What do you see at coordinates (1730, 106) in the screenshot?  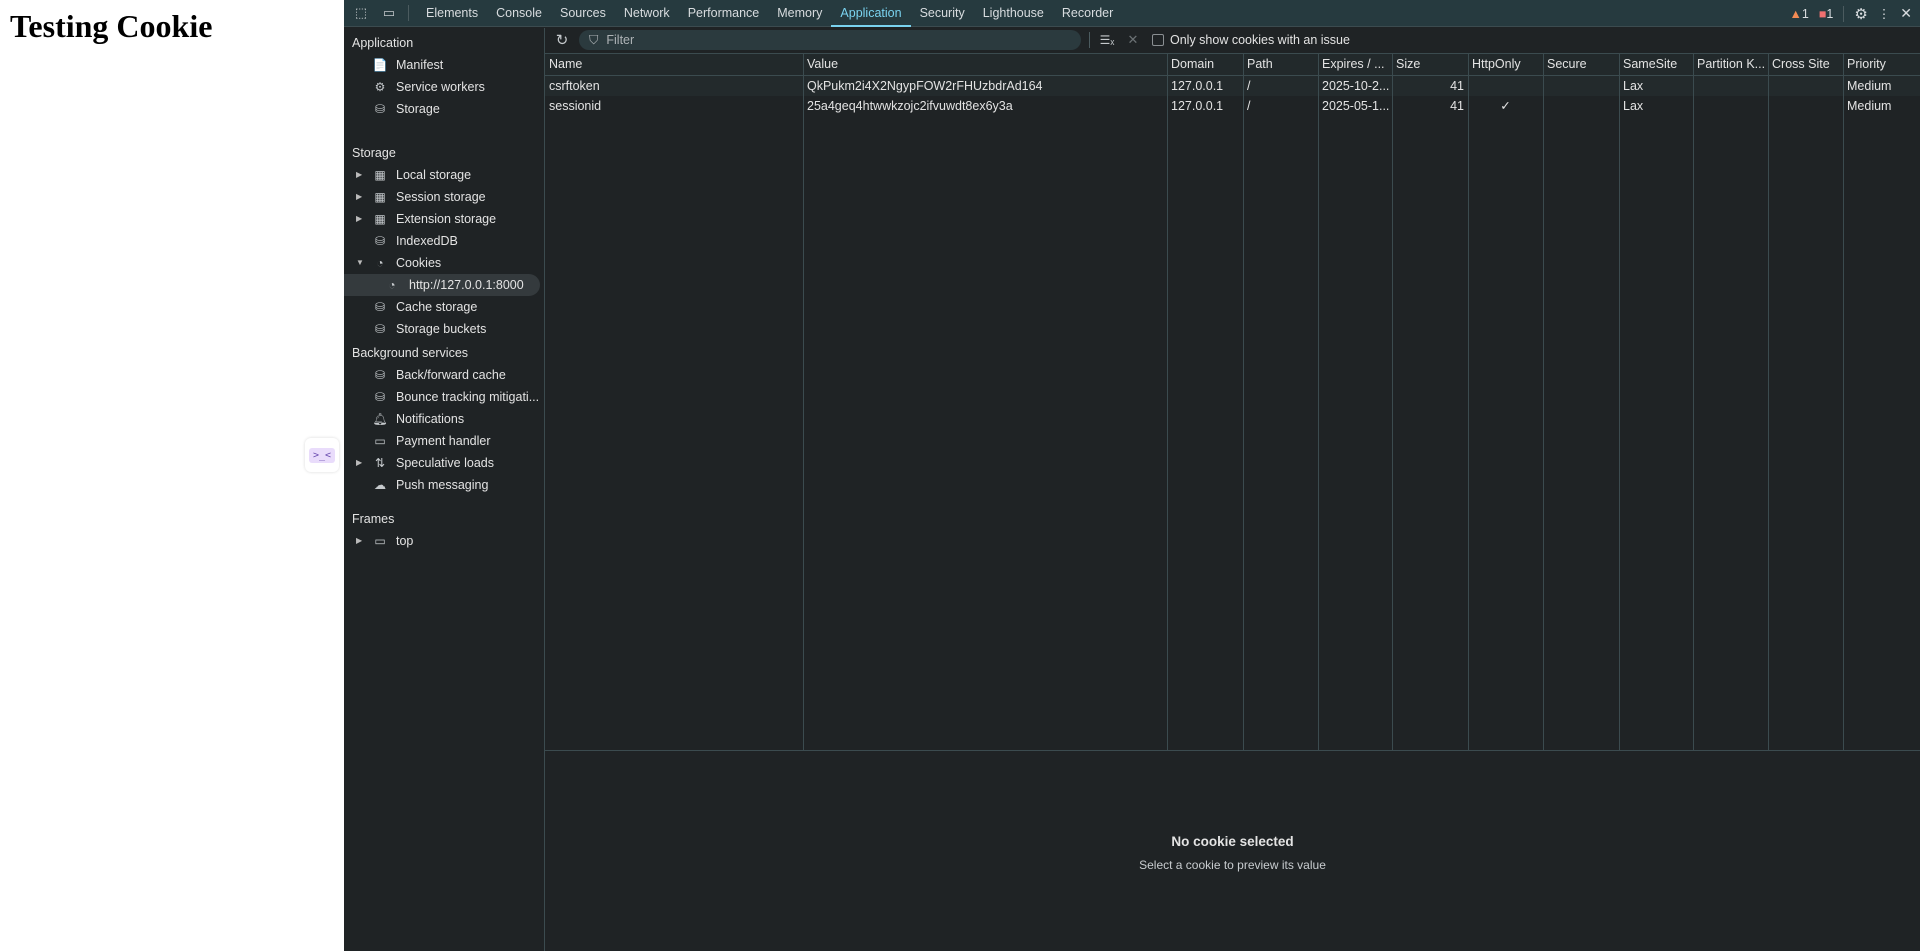 I see `cell-partition-k` at bounding box center [1730, 106].